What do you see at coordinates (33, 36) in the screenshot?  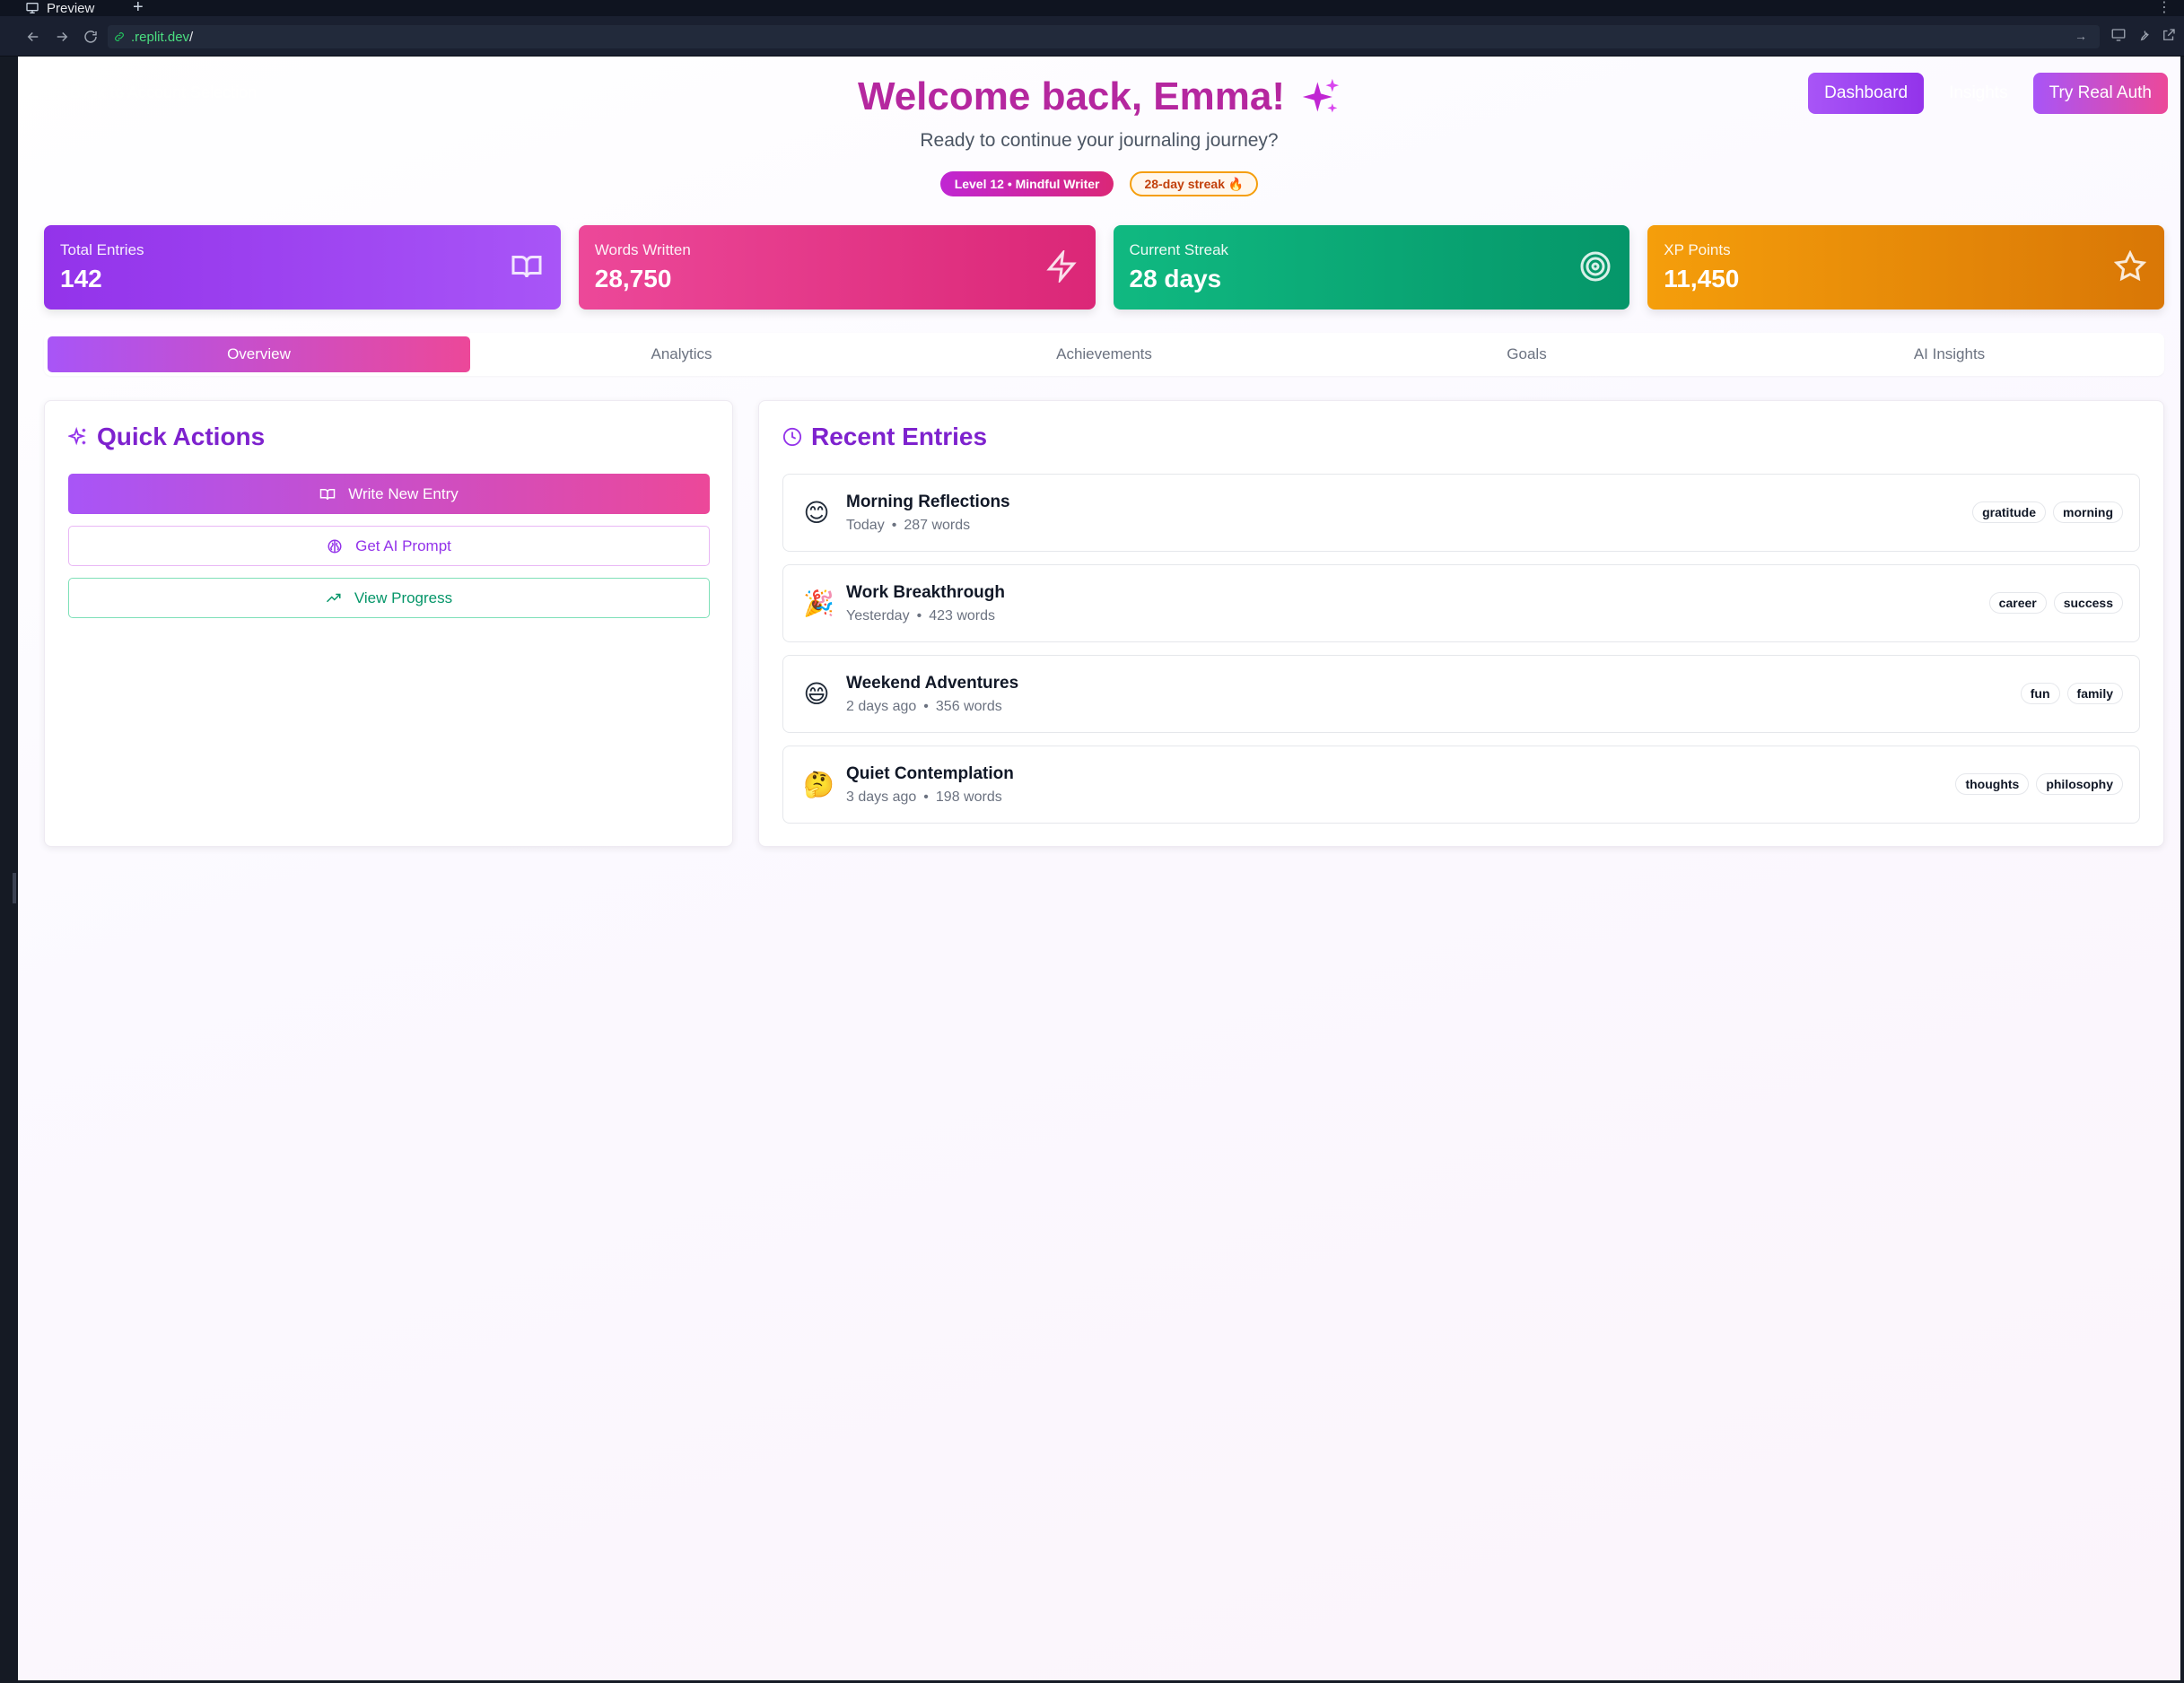 I see `back-nav-button` at bounding box center [33, 36].